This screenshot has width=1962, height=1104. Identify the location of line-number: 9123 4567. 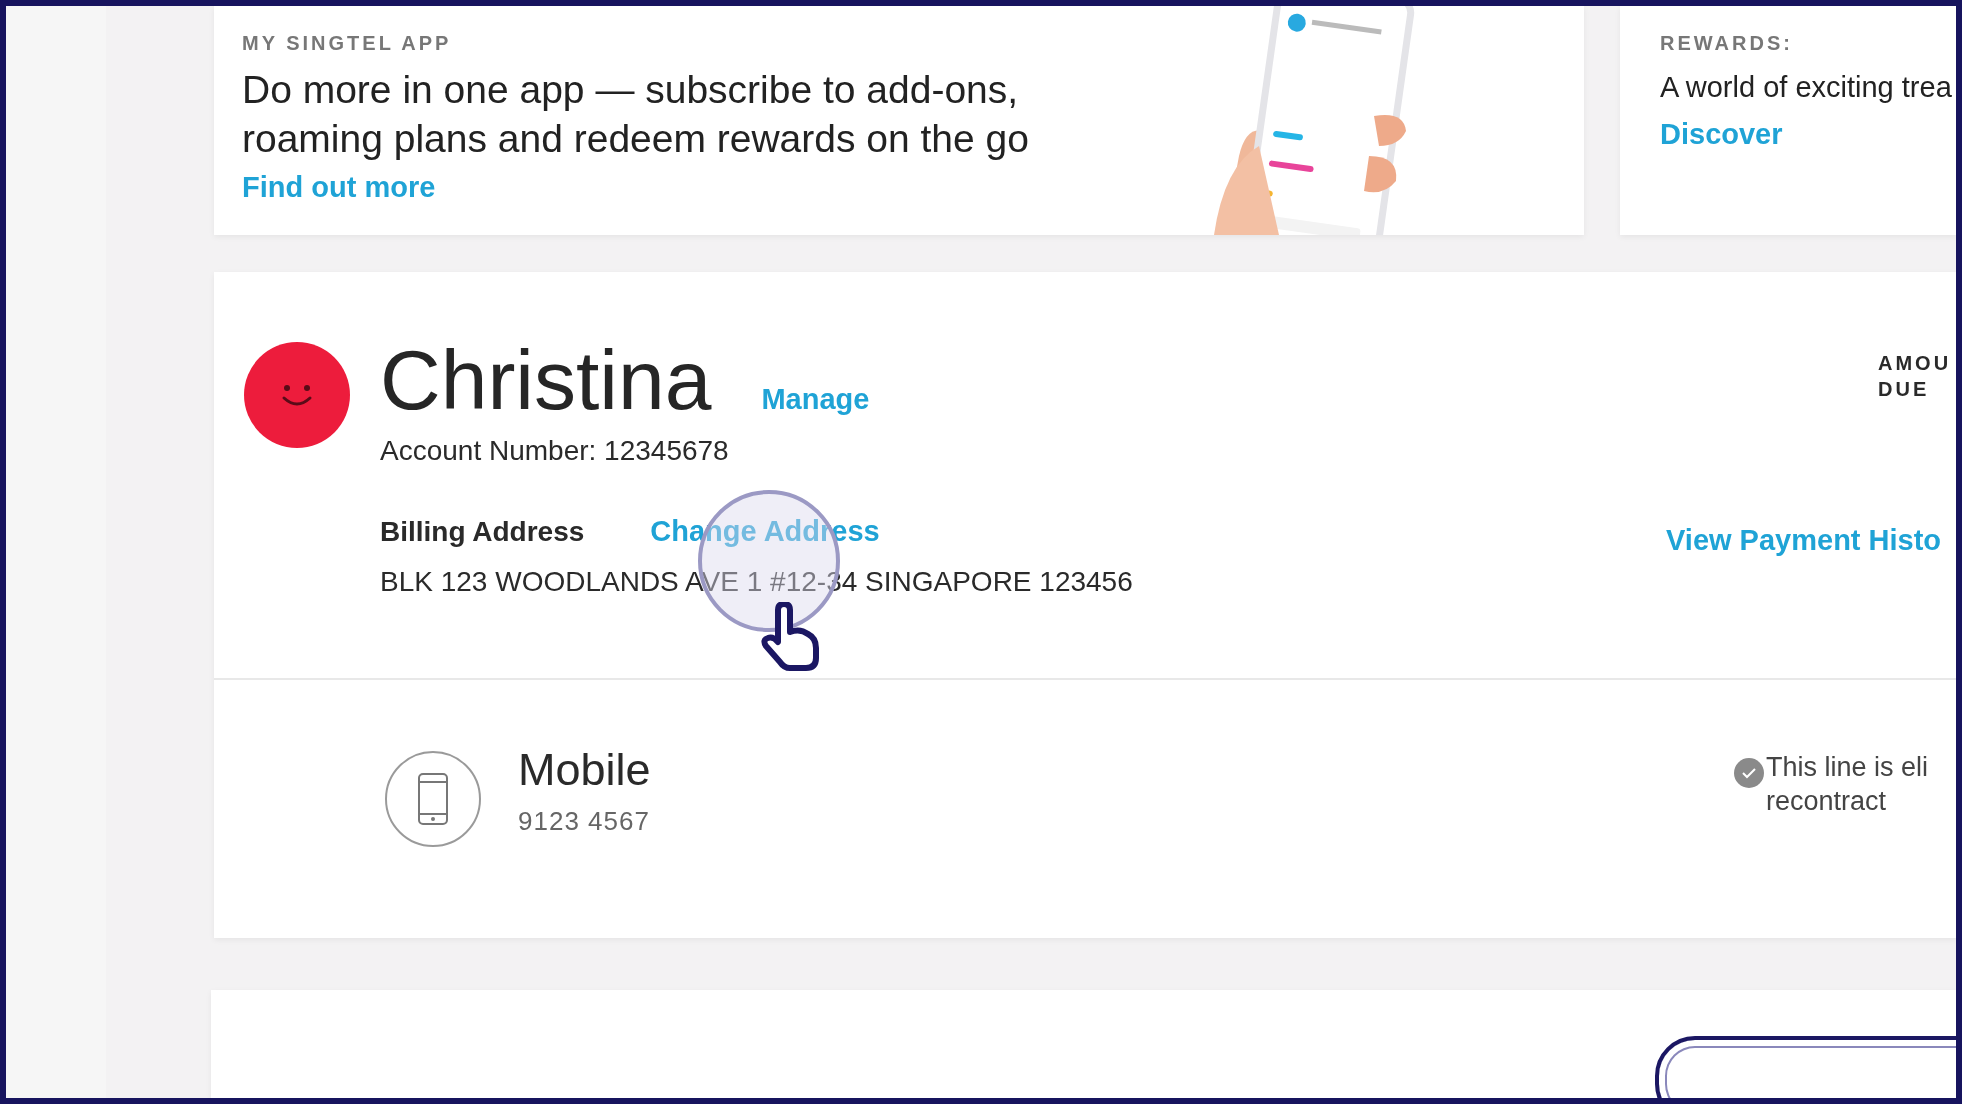
(584, 821).